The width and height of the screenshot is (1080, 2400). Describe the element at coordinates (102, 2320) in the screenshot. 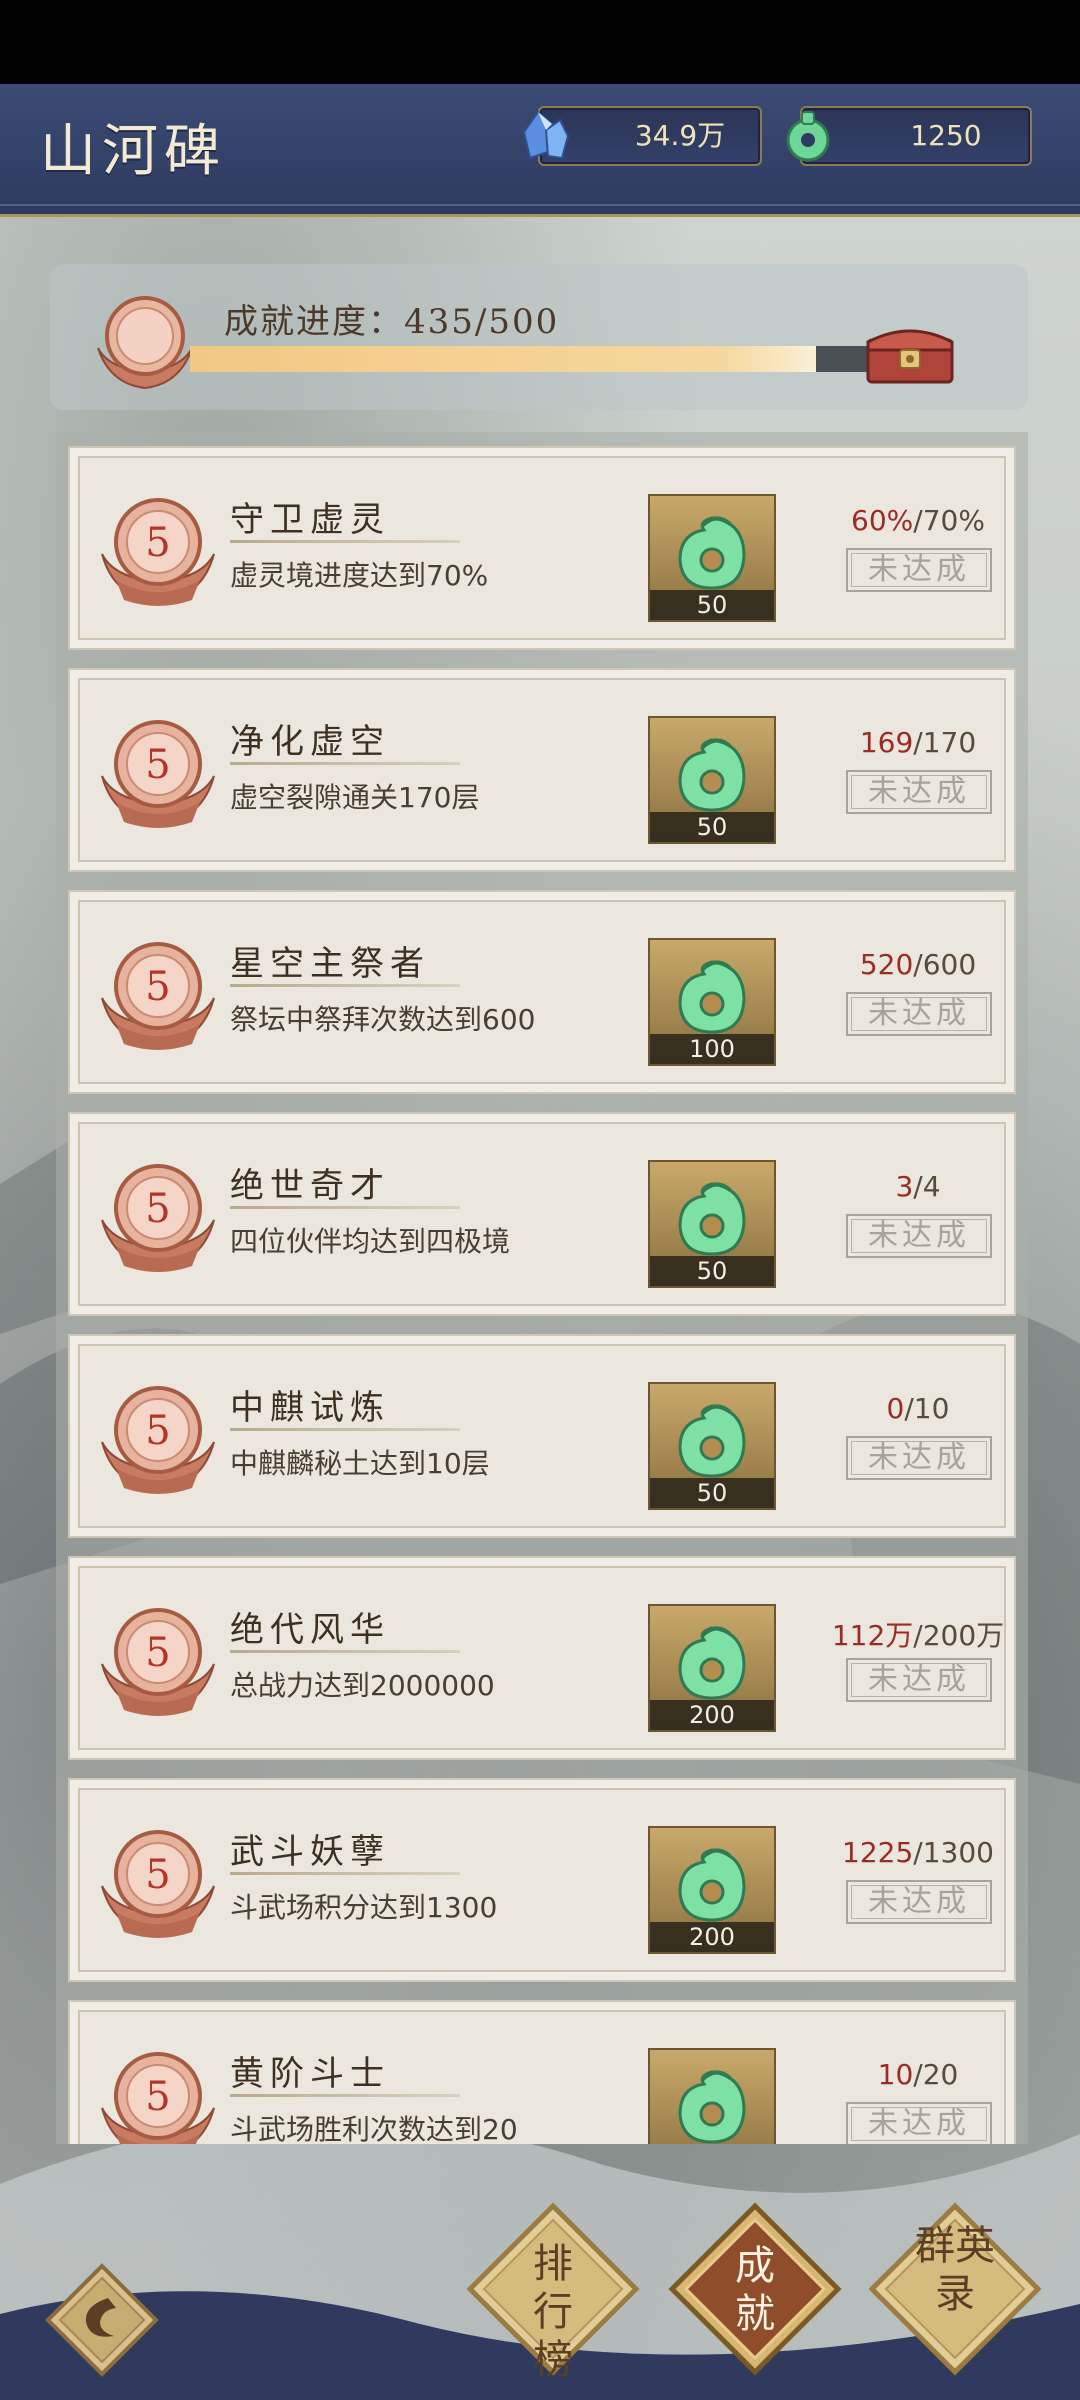

I see `back-arrow-icon` at that location.